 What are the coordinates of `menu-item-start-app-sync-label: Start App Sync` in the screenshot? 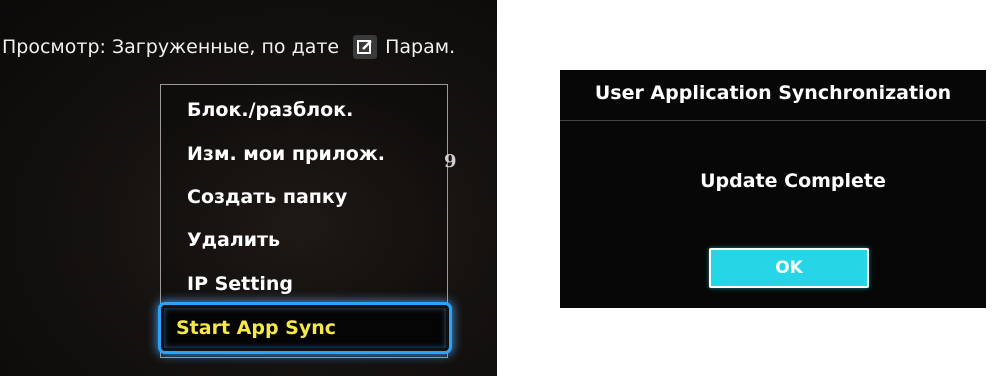 It's located at (256, 328).